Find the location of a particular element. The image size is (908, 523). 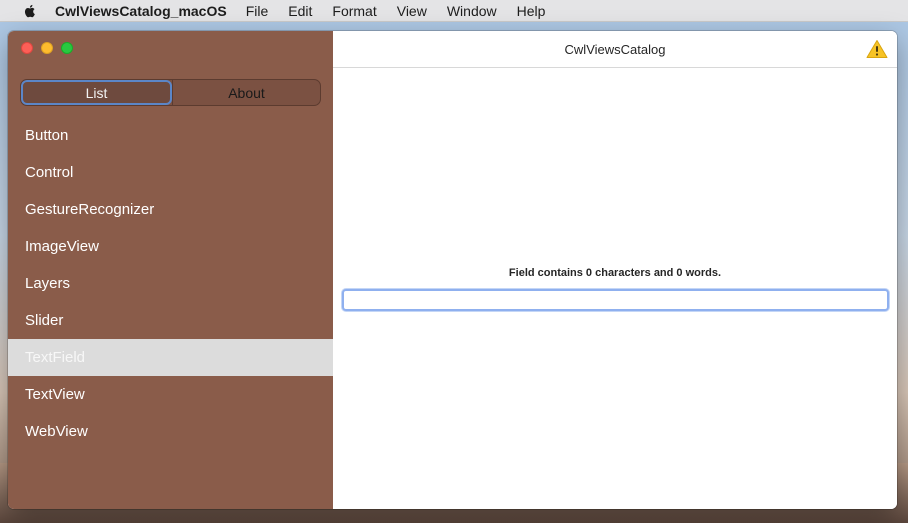

list-item-button: Button is located at coordinates (170, 135).